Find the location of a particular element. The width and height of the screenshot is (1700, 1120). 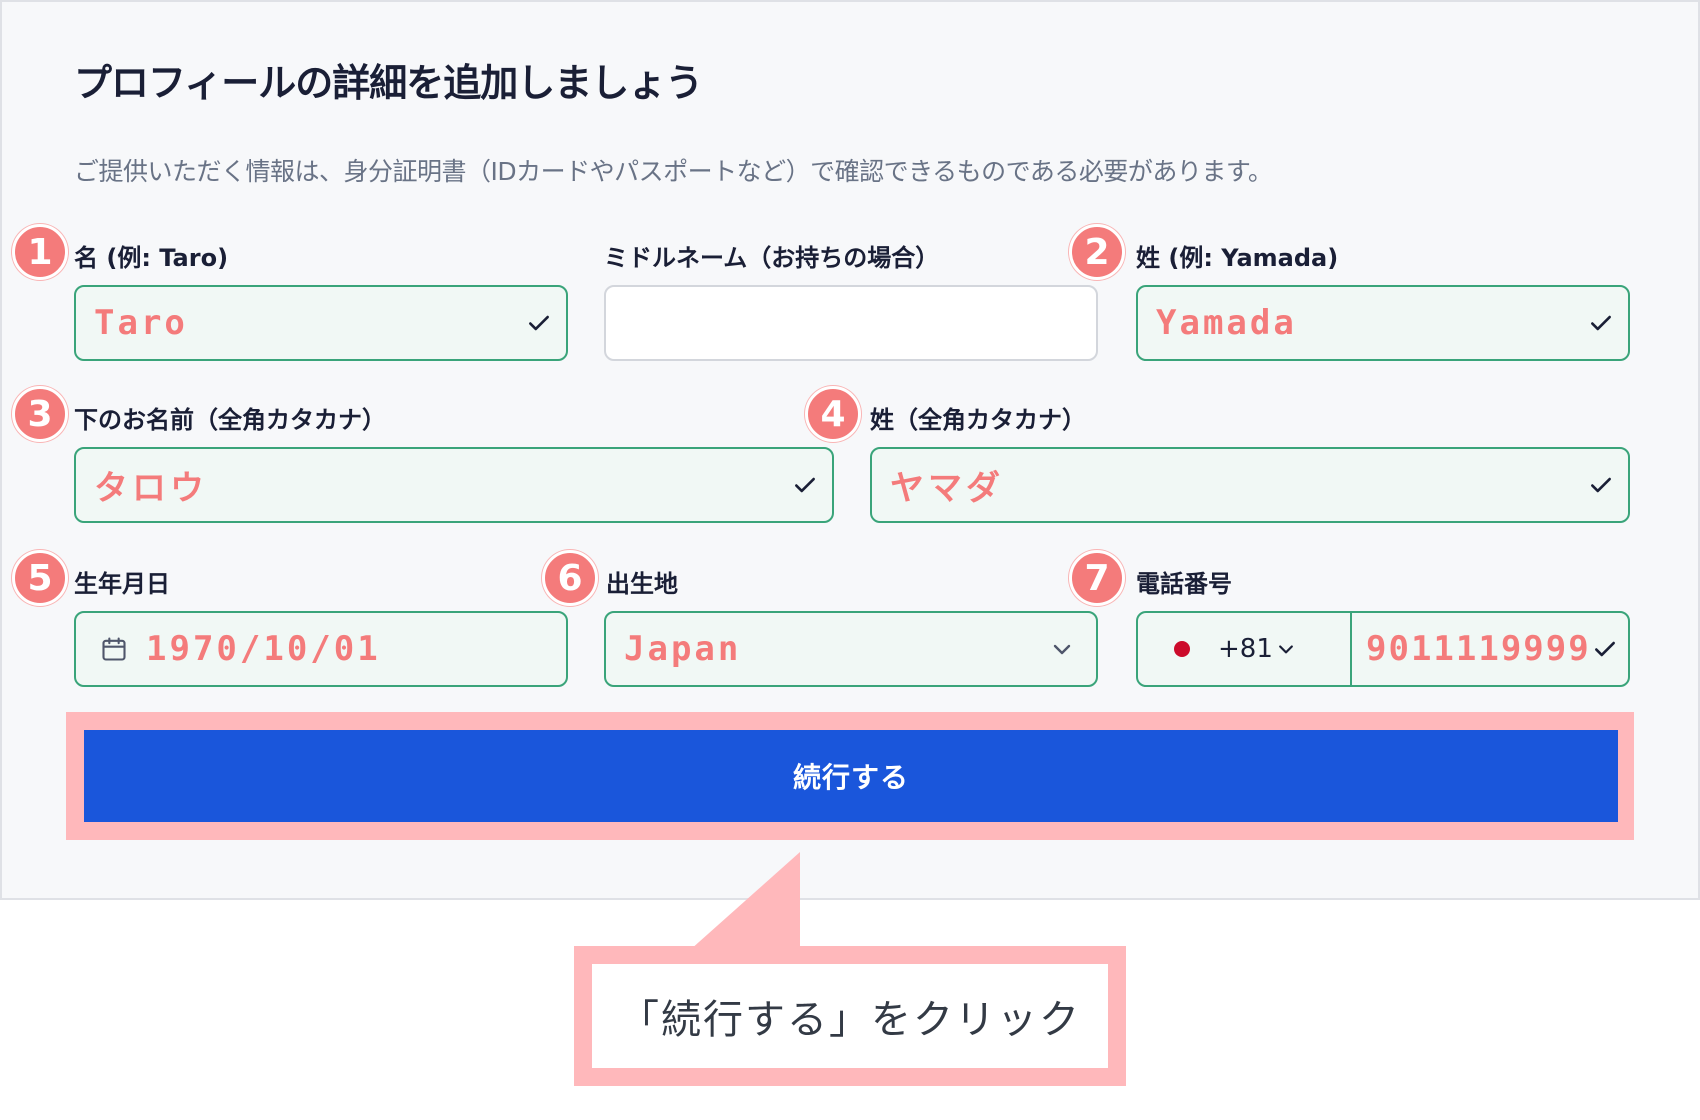

page-title: プロフィールの詳細を追加しましょう is located at coordinates (388, 83).